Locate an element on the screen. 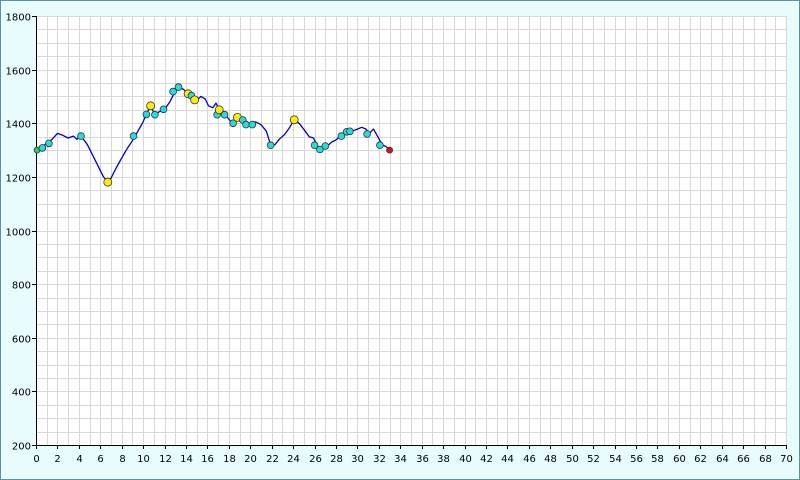  x-tick-label: 24 is located at coordinates (293, 459).